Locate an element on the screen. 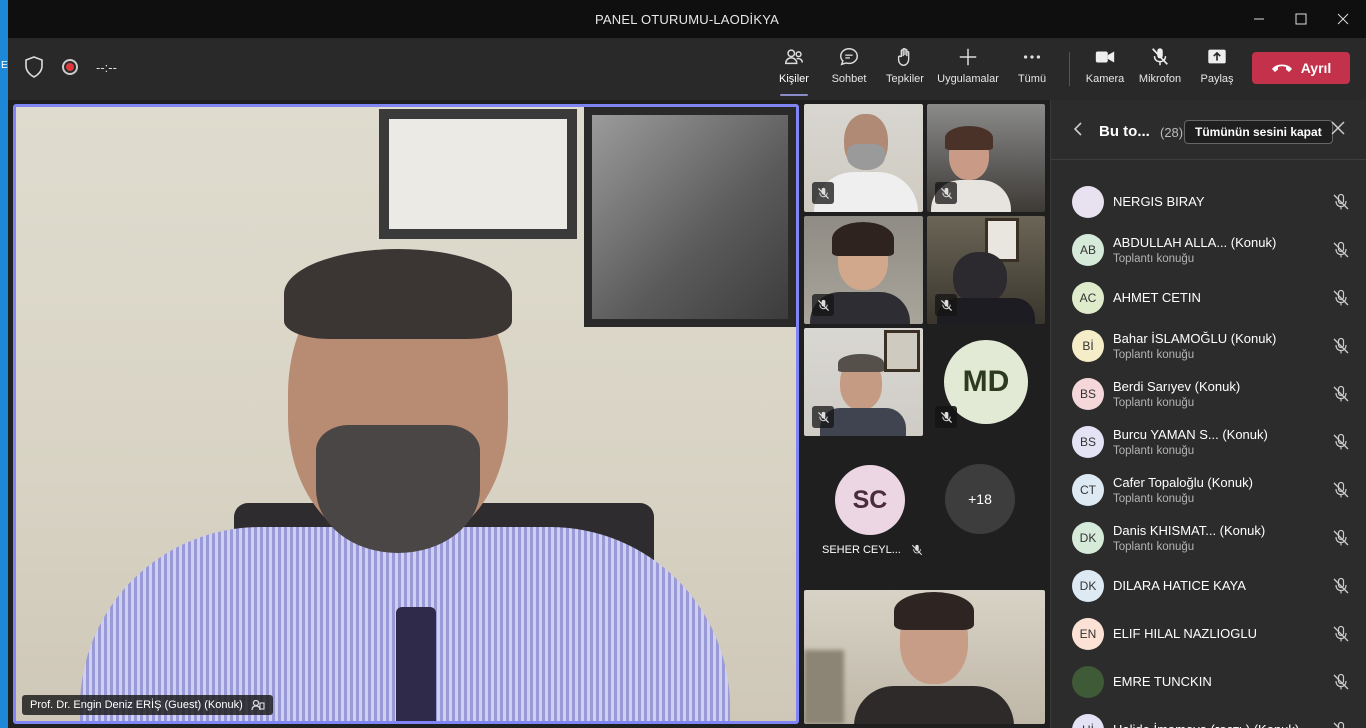 Image resolution: width=1366 pixels, height=728 pixels. maximize-button is located at coordinates (1301, 19).